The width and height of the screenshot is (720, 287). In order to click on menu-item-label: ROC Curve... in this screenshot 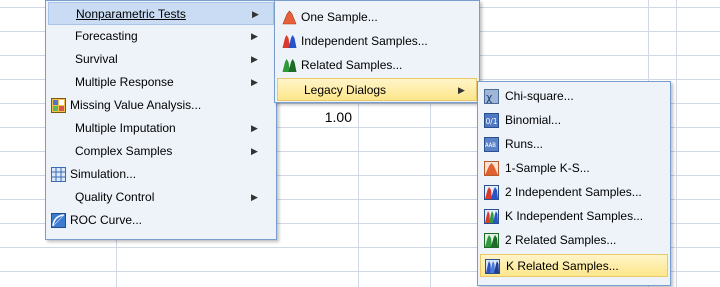, I will do `click(106, 220)`.